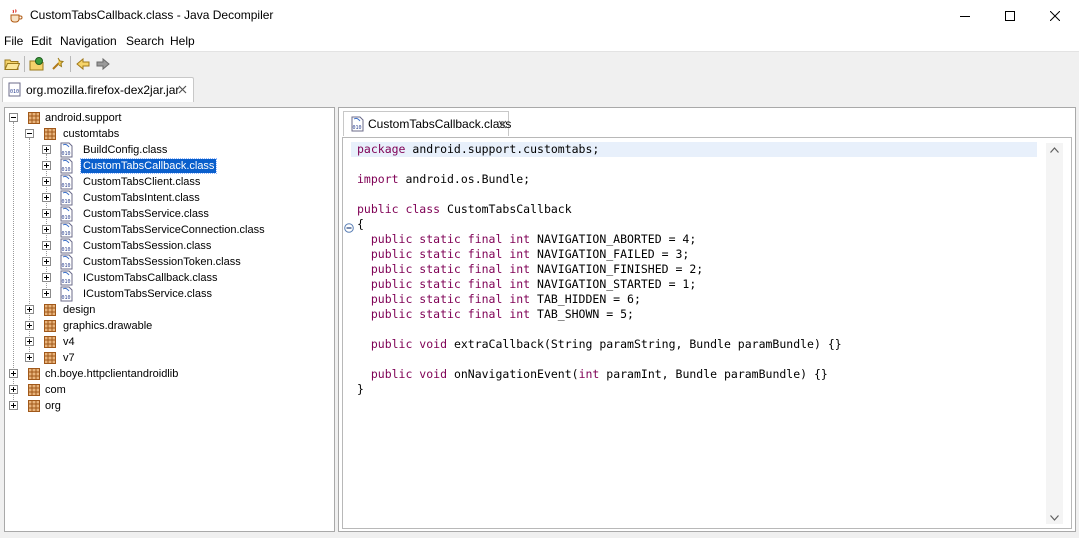  I want to click on tree-node: 010 CustomTabsSession.class, so click(165, 246).